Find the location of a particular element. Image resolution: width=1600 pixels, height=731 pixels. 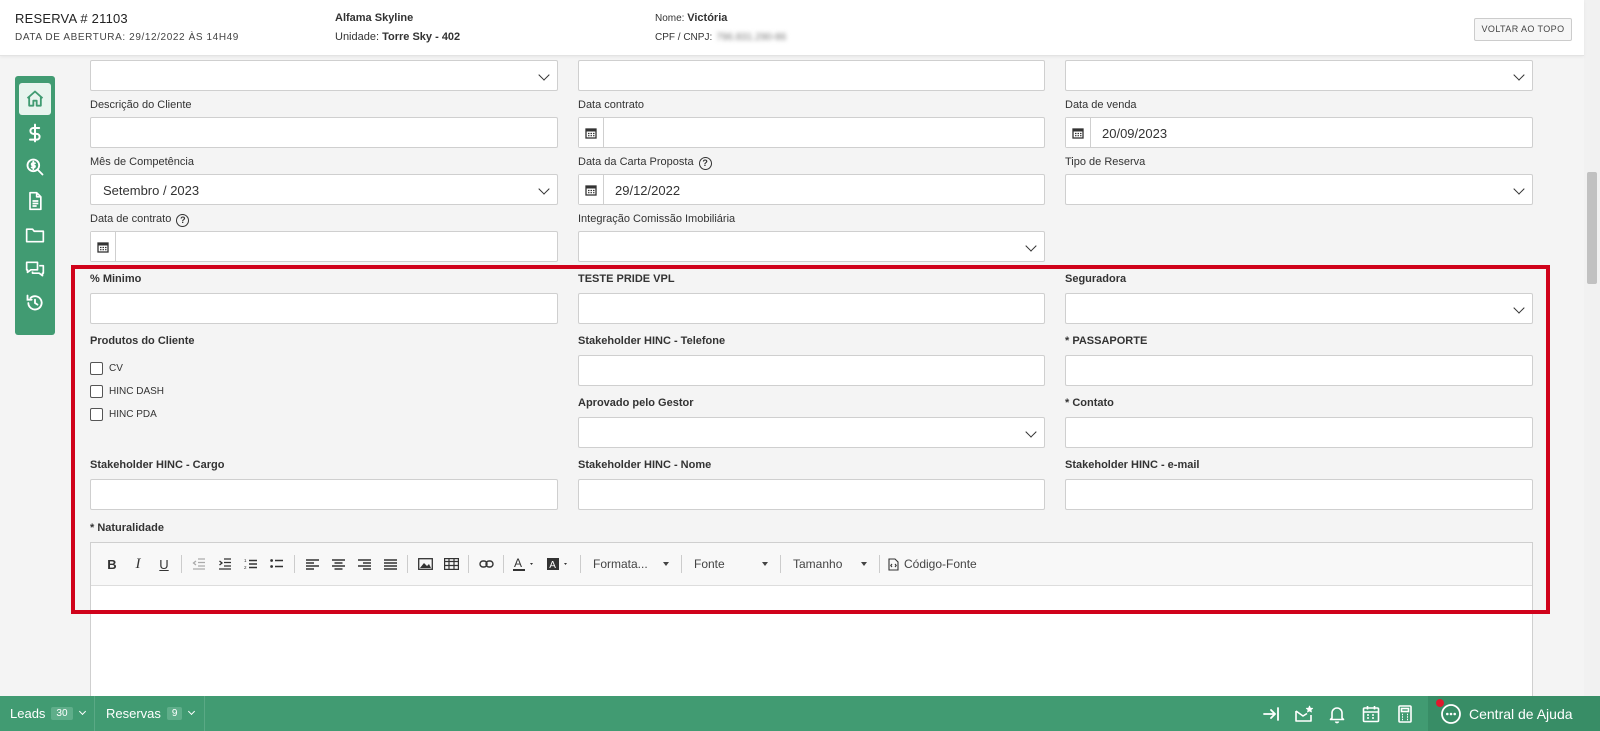

sidebar-item-search-financial is located at coordinates (35, 167).